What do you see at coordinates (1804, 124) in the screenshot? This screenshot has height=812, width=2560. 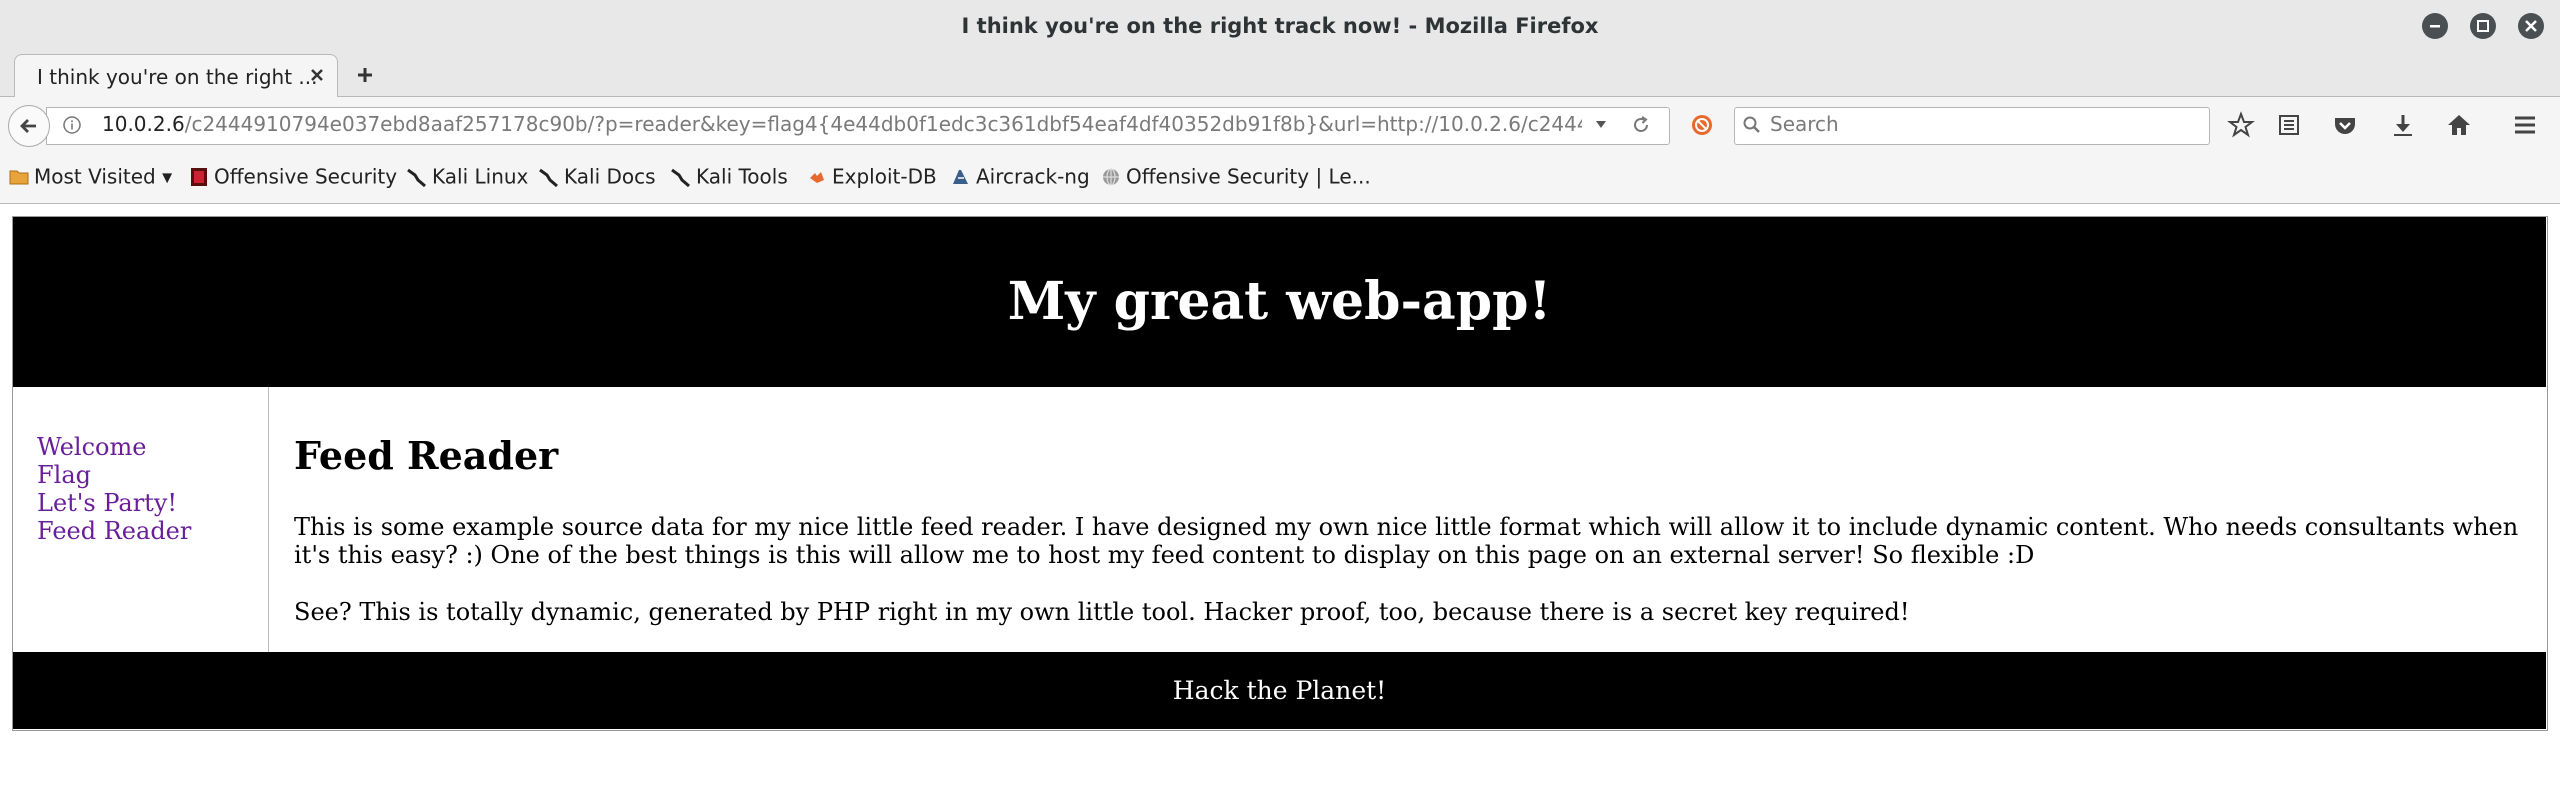 I see `search-placeholder: Search` at bounding box center [1804, 124].